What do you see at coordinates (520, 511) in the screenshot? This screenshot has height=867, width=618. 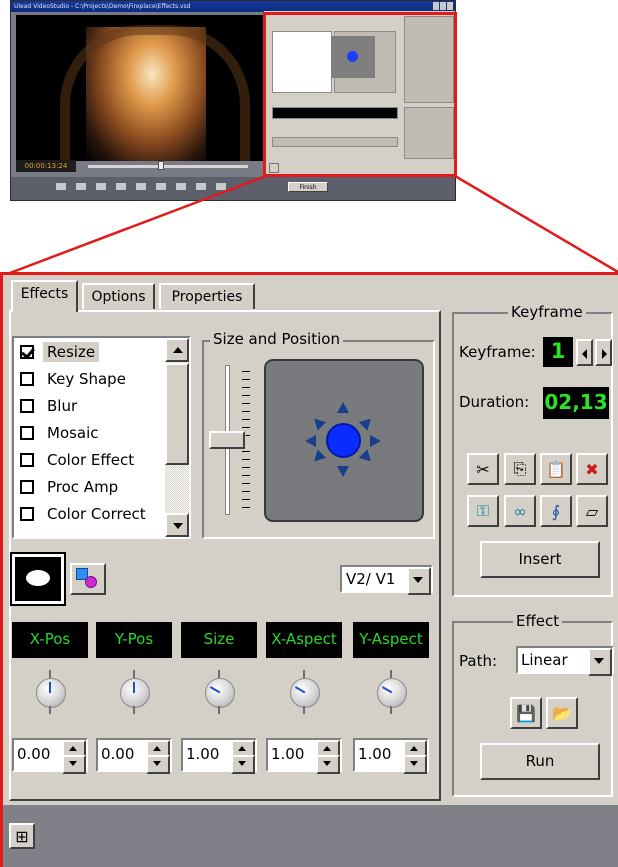 I see `link-icon: ∞` at bounding box center [520, 511].